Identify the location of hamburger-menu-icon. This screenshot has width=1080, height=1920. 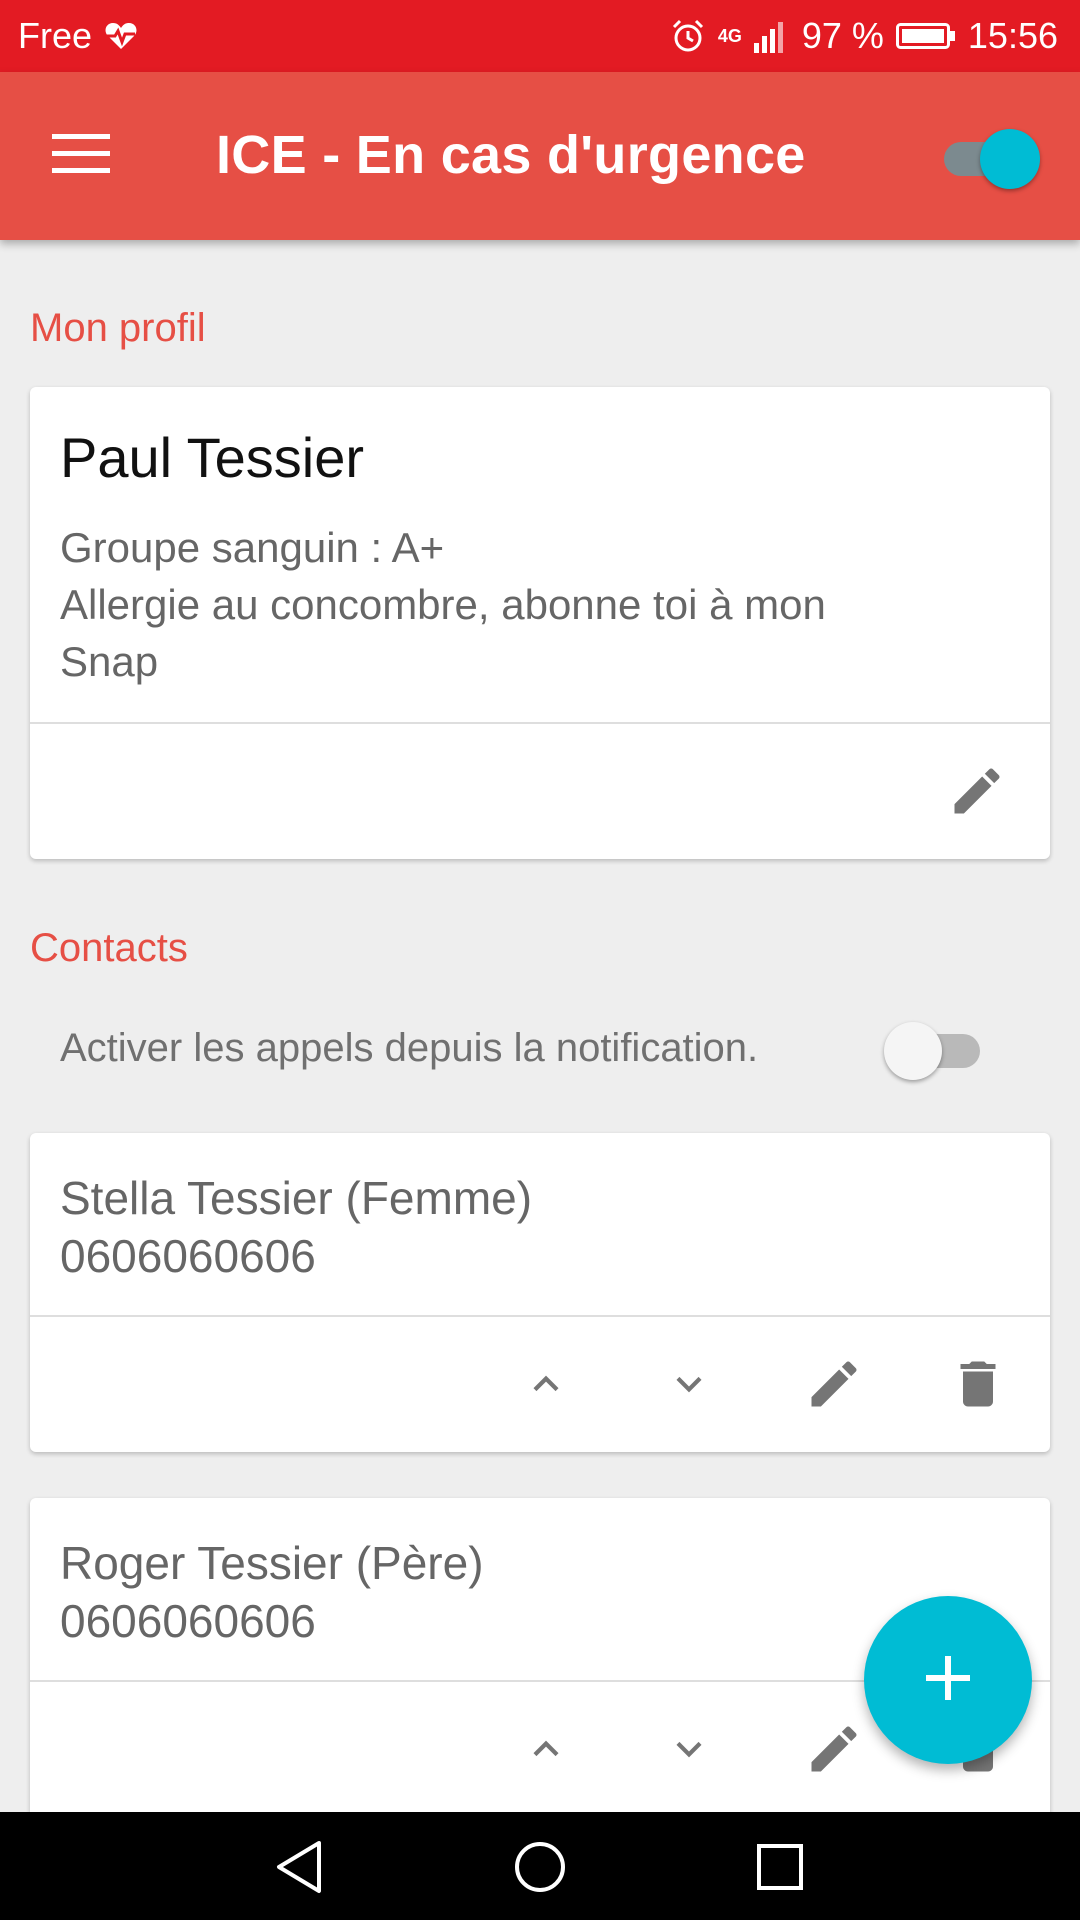
(84, 154).